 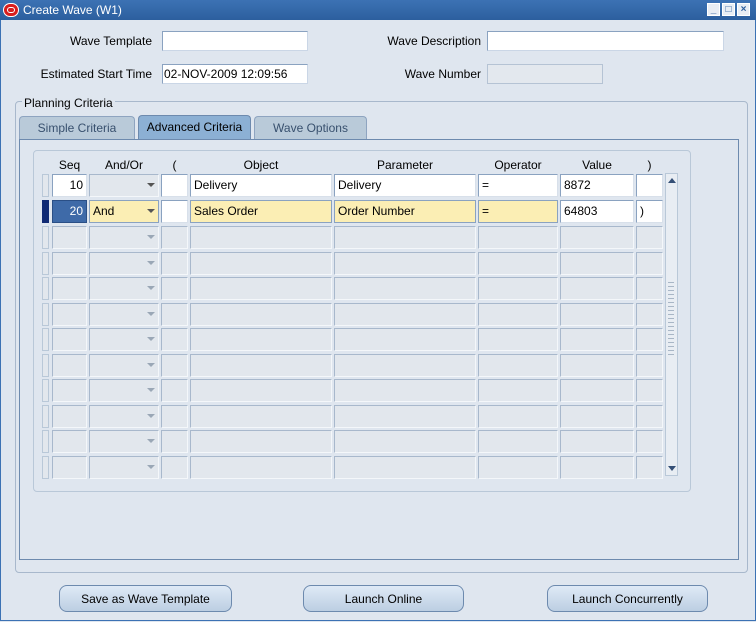 I want to click on save-as-wave-template-button: Save as Wave Template, so click(x=145, y=598).